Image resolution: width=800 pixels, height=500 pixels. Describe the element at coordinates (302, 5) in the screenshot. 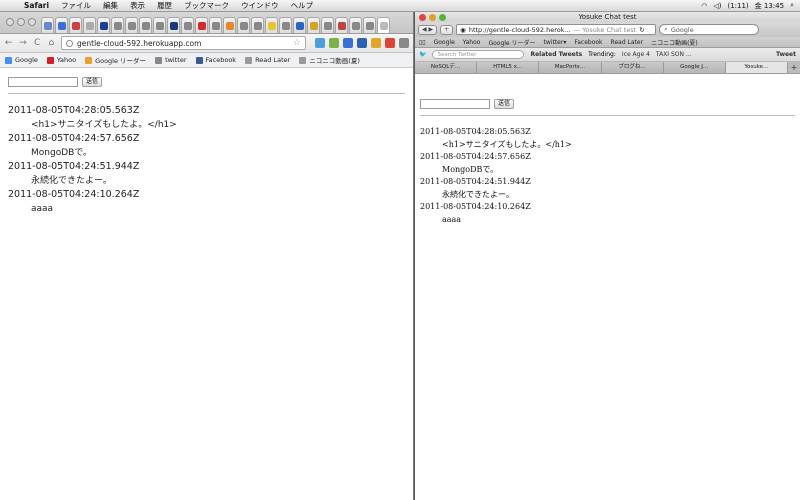

I see `menu-help: ヘルプ` at that location.